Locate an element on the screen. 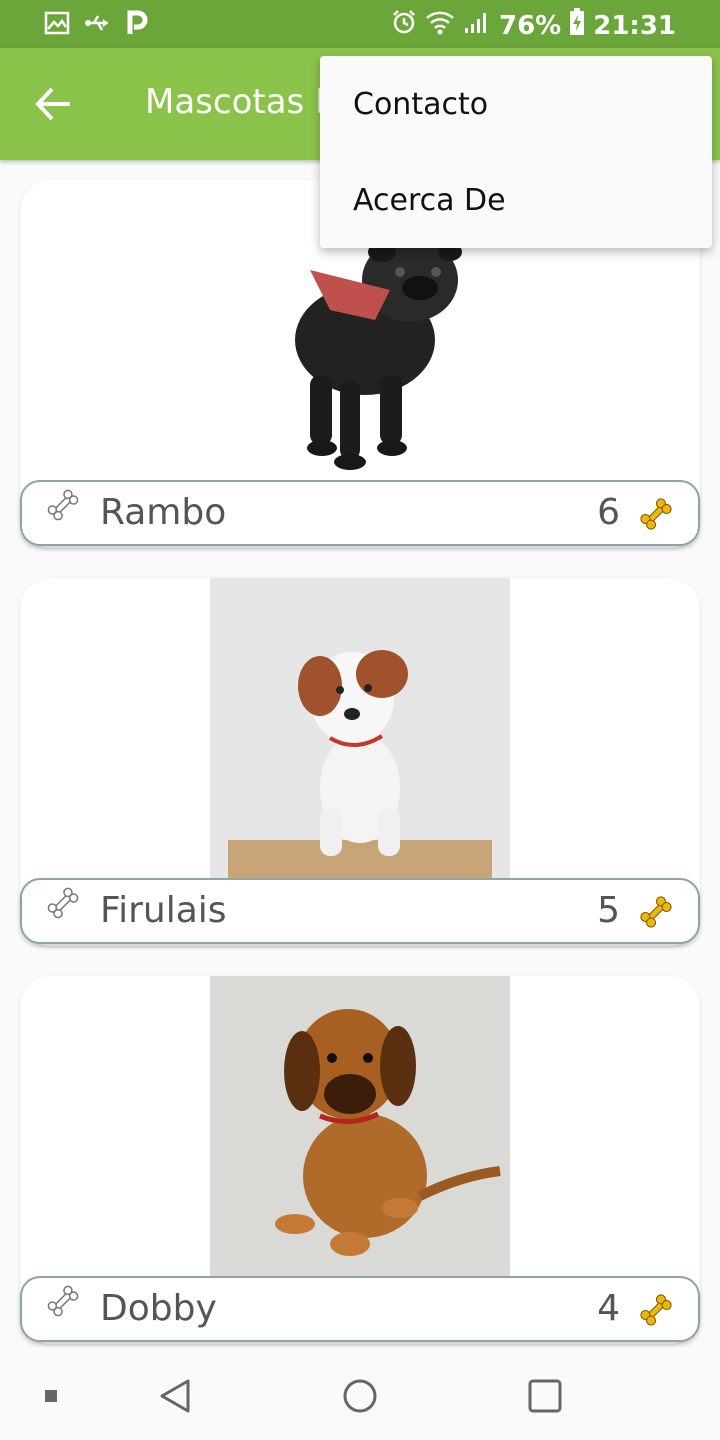 This screenshot has height=1440, width=720. pet-name: Dobby is located at coordinates (158, 1308).